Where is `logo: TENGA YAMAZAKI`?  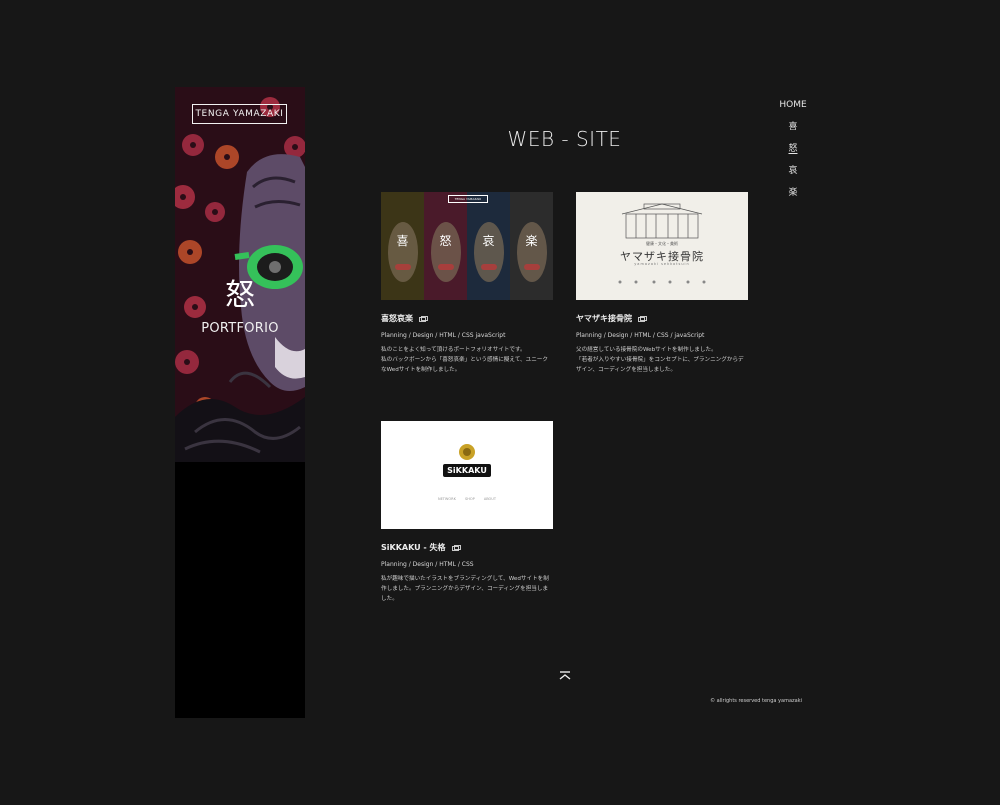 logo: TENGA YAMAZAKI is located at coordinates (239, 114).